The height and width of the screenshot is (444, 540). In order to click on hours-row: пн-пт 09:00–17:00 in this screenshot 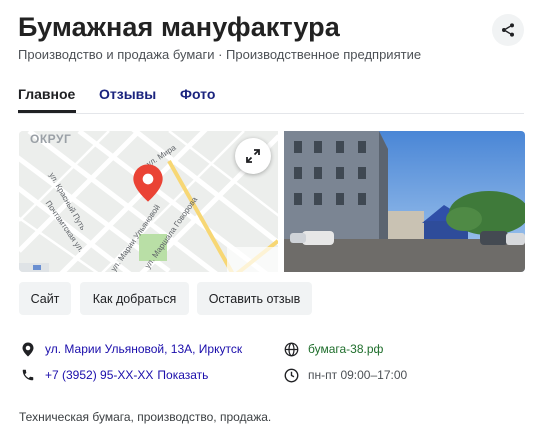, I will do `click(345, 375)`.